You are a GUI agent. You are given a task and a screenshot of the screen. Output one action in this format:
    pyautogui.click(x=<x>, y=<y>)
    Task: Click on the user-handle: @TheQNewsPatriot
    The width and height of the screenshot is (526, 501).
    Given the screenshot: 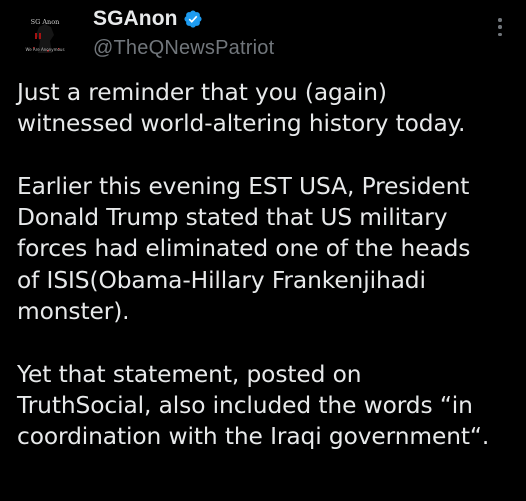 What is the action you would take?
    pyautogui.click(x=283, y=48)
    